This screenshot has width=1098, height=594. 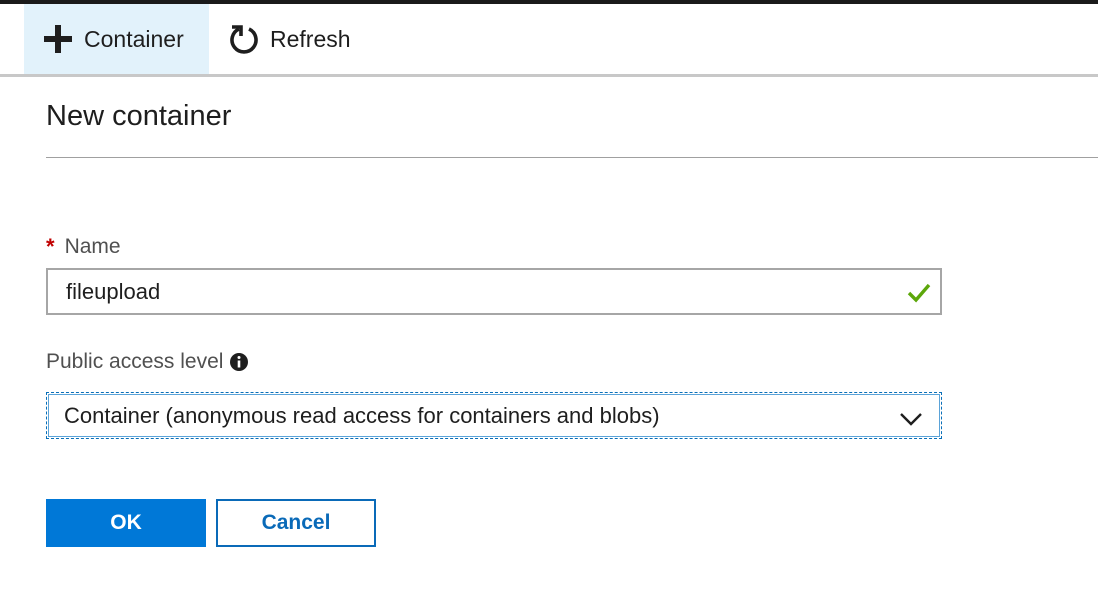 I want to click on refresh-button: Refresh, so click(x=298, y=39).